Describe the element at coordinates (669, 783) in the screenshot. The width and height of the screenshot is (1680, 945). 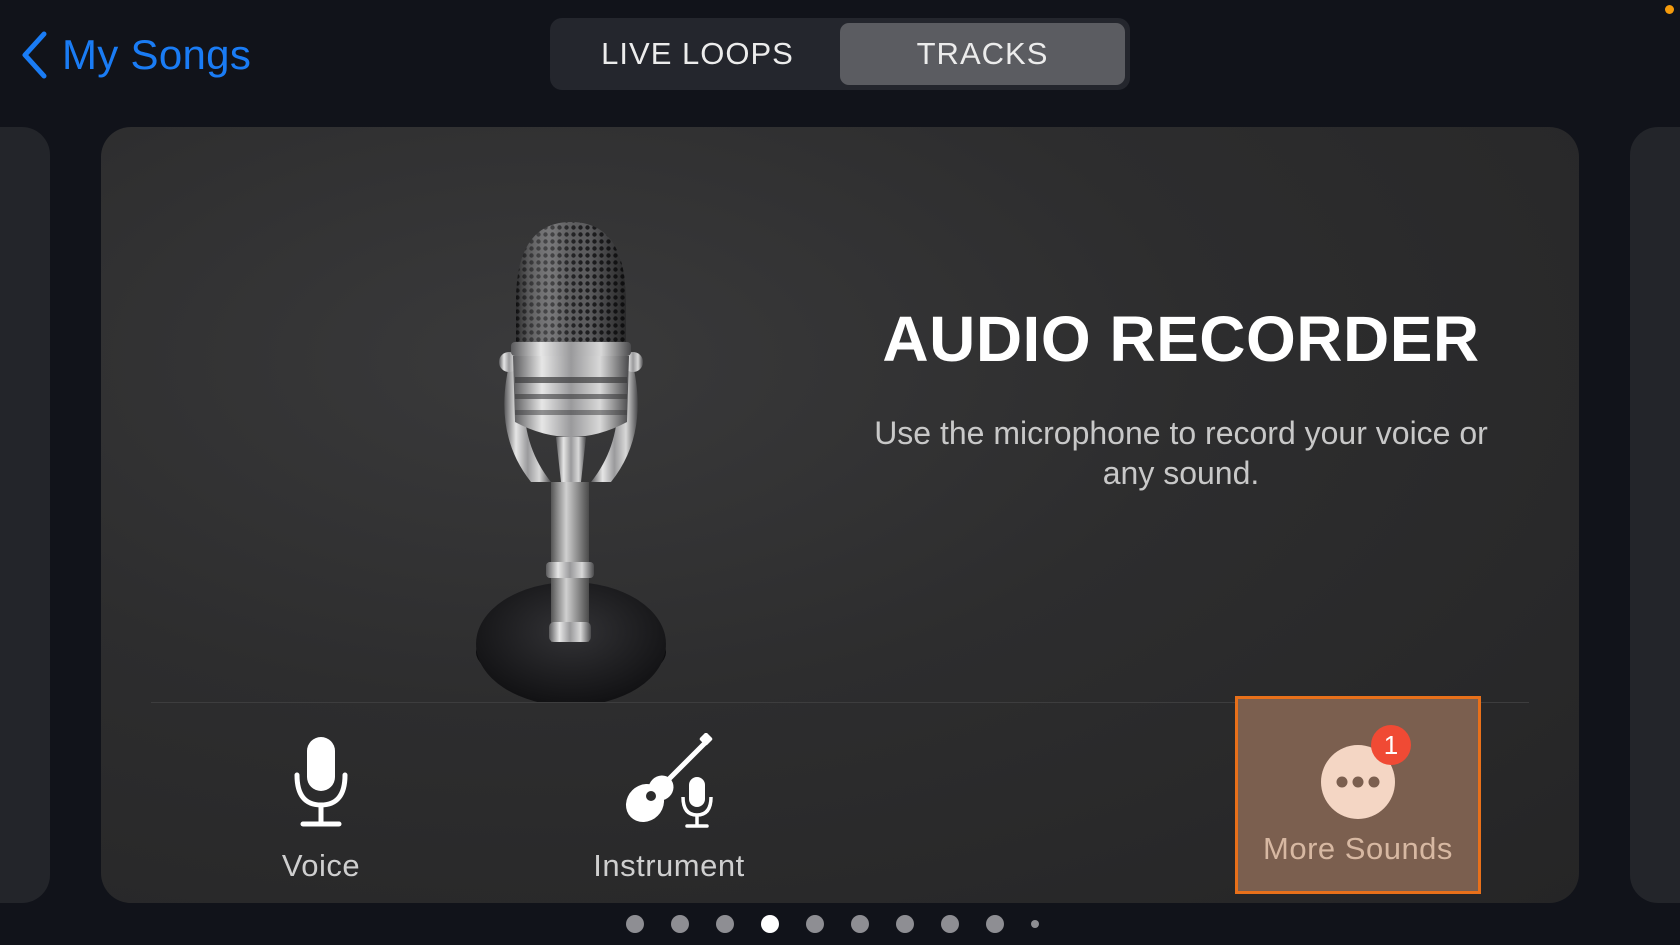
I see `guitar-microphone-icon` at that location.